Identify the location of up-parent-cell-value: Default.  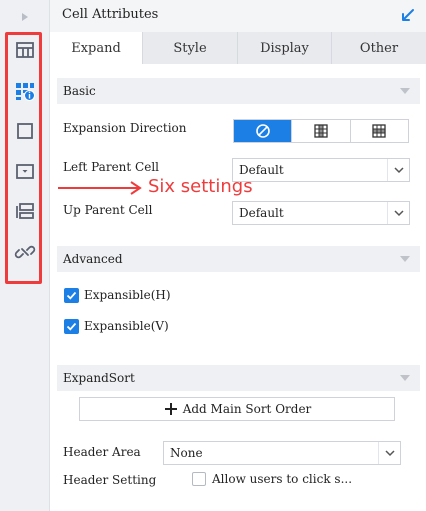
(261, 213).